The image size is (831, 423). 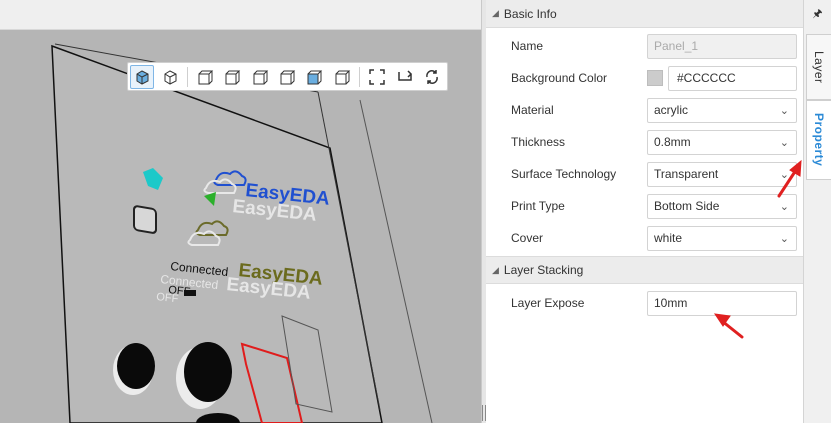 I want to click on view-3d-wire-icon, so click(x=169, y=77).